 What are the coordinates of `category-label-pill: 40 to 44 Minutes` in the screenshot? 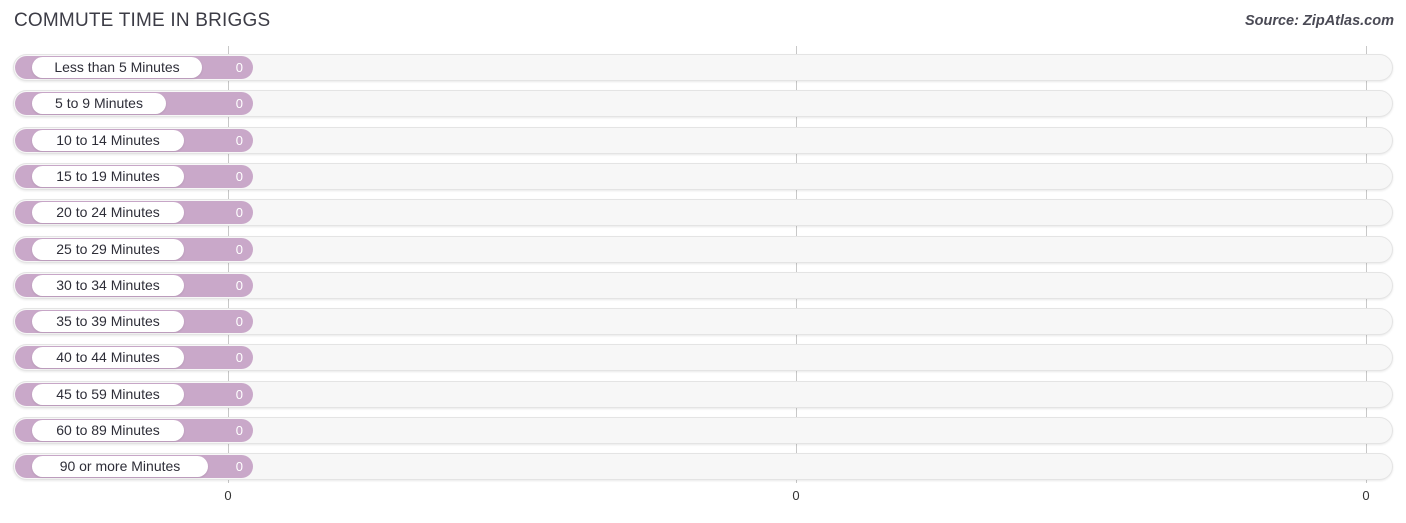 It's located at (108, 358).